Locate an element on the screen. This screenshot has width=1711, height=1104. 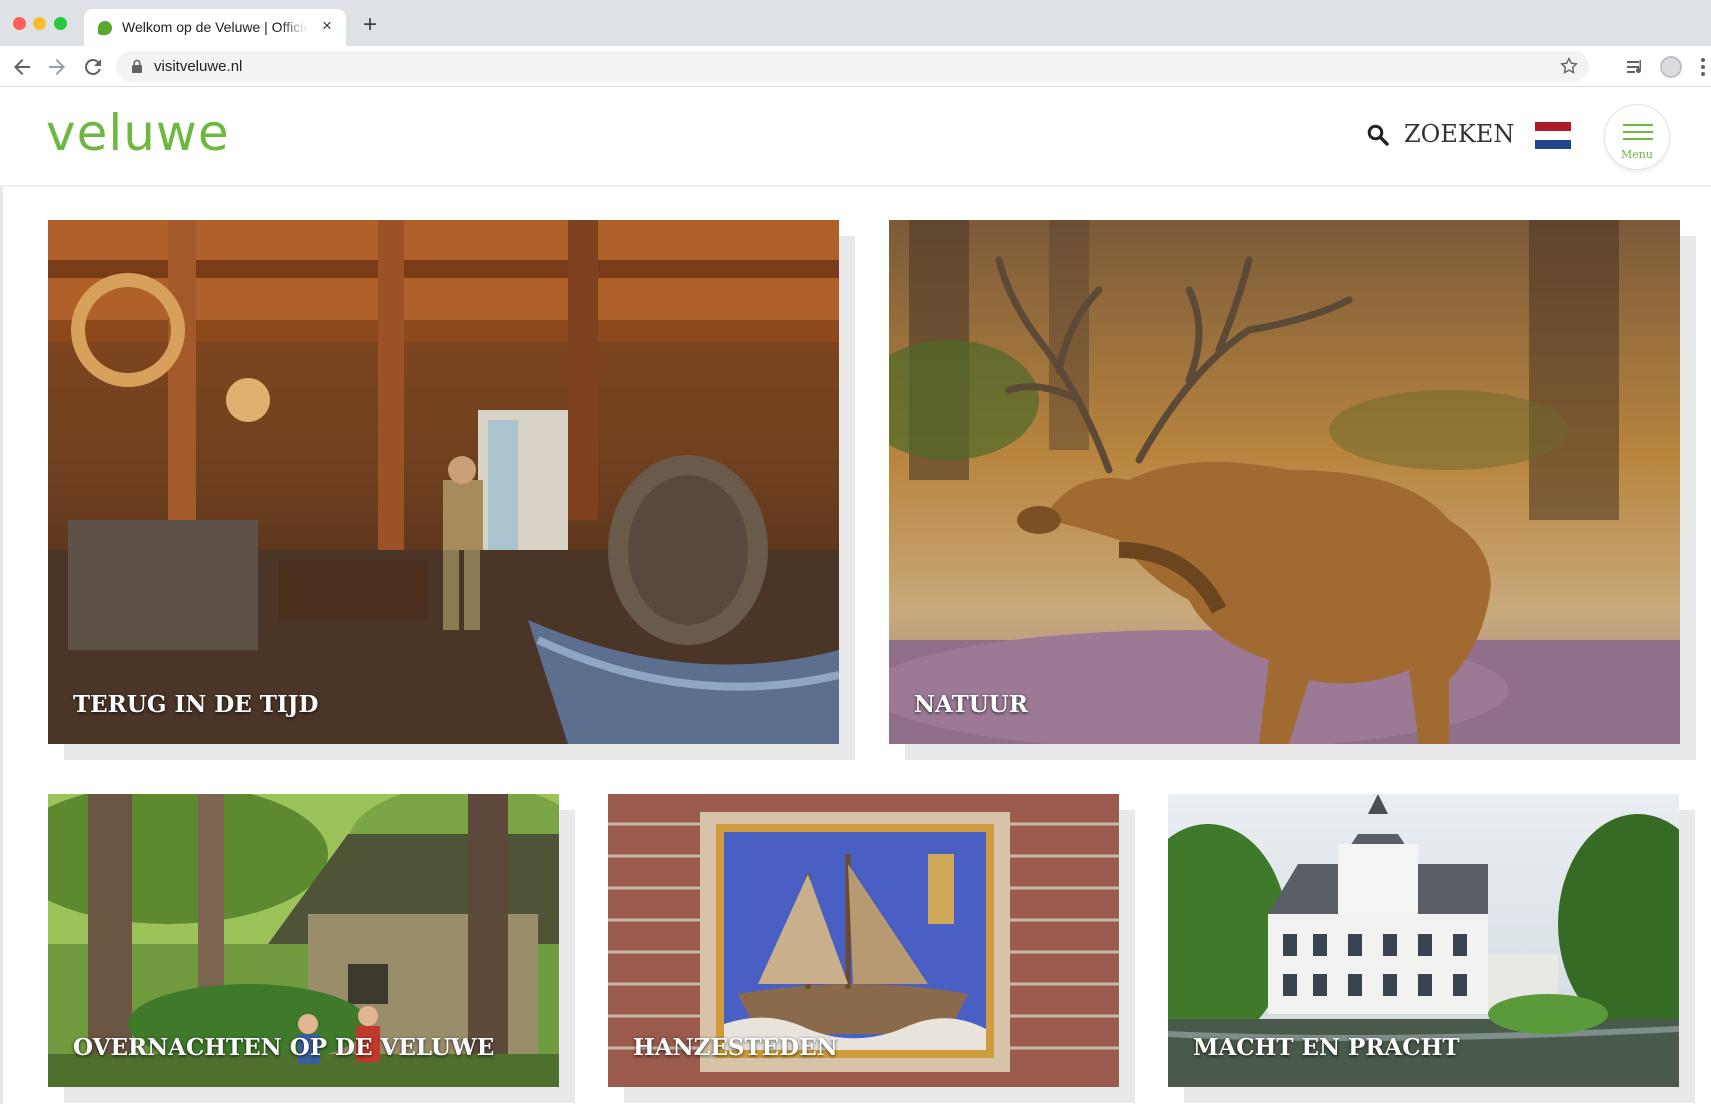
address-bar: visitveluwe.nl is located at coordinates (852, 66).